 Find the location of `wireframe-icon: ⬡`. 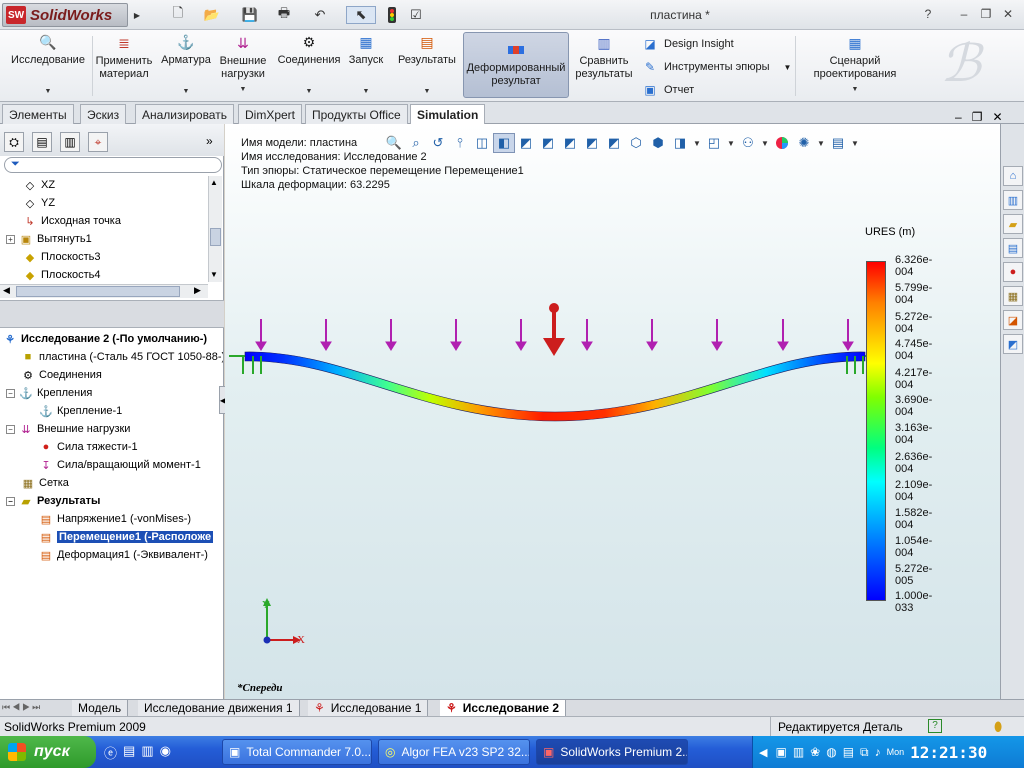

wireframe-icon: ⬡ is located at coordinates (636, 143).